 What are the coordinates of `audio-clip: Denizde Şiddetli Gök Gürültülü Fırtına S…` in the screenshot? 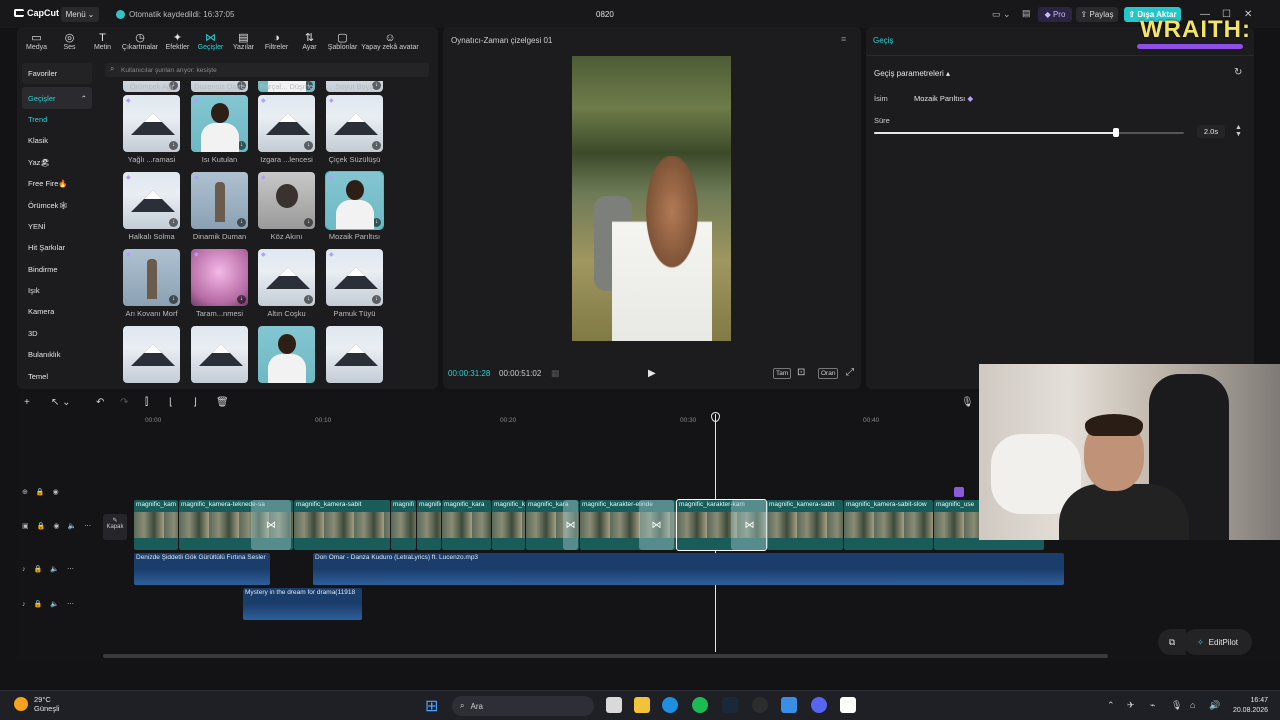 It's located at (202, 569).